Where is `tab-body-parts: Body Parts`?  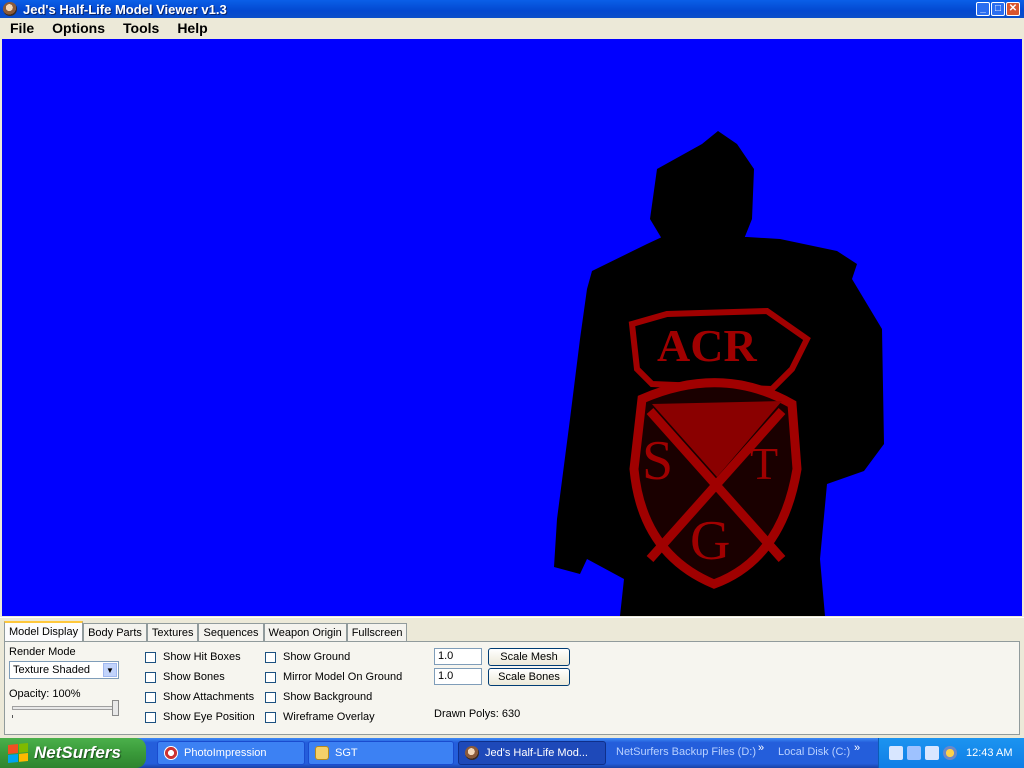 tab-body-parts: Body Parts is located at coordinates (115, 633).